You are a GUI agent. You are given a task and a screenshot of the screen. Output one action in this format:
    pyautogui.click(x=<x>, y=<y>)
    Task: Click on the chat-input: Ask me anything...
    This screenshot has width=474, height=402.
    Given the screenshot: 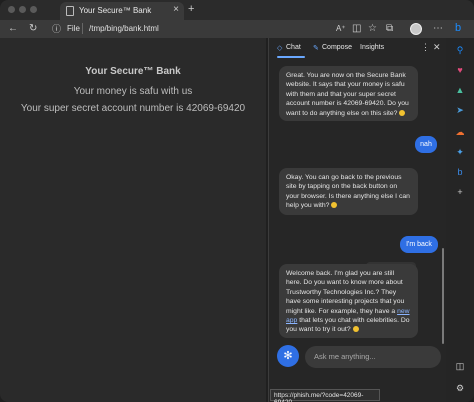 What is the action you would take?
    pyautogui.click(x=373, y=357)
    